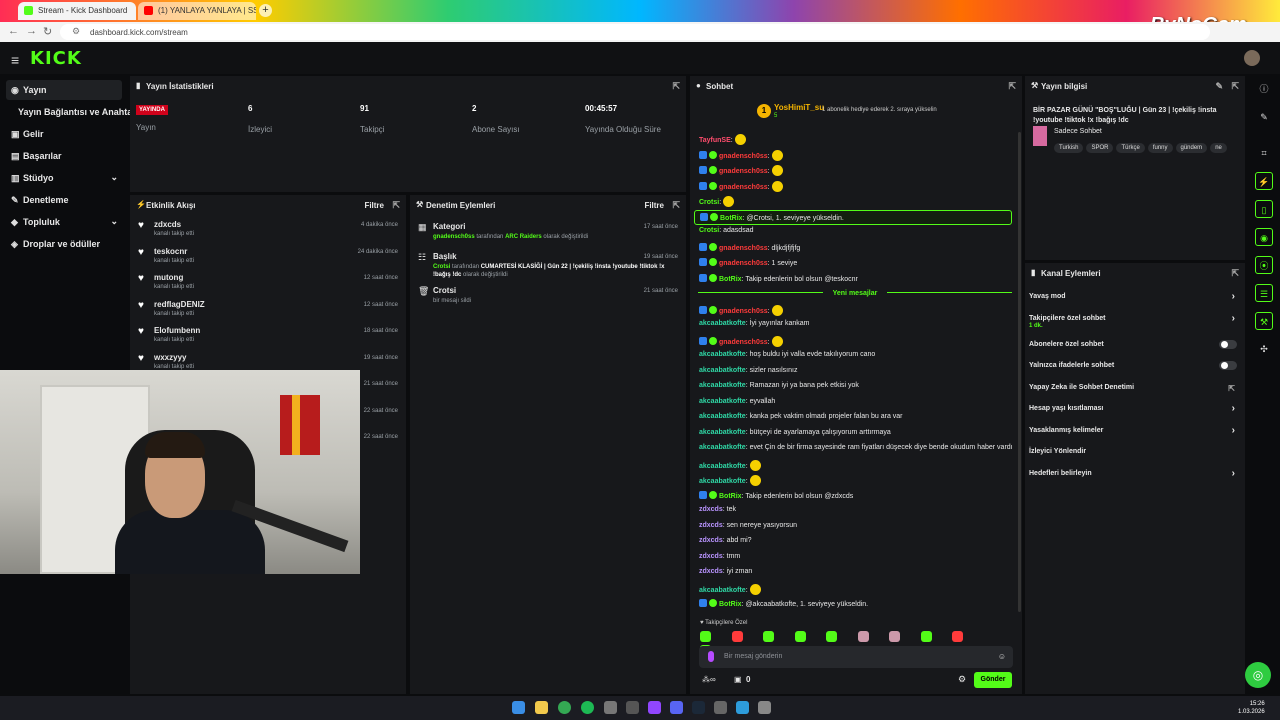  I want to click on channel-action-row: Yasaklanmış kelimeler ›, so click(1135, 432).